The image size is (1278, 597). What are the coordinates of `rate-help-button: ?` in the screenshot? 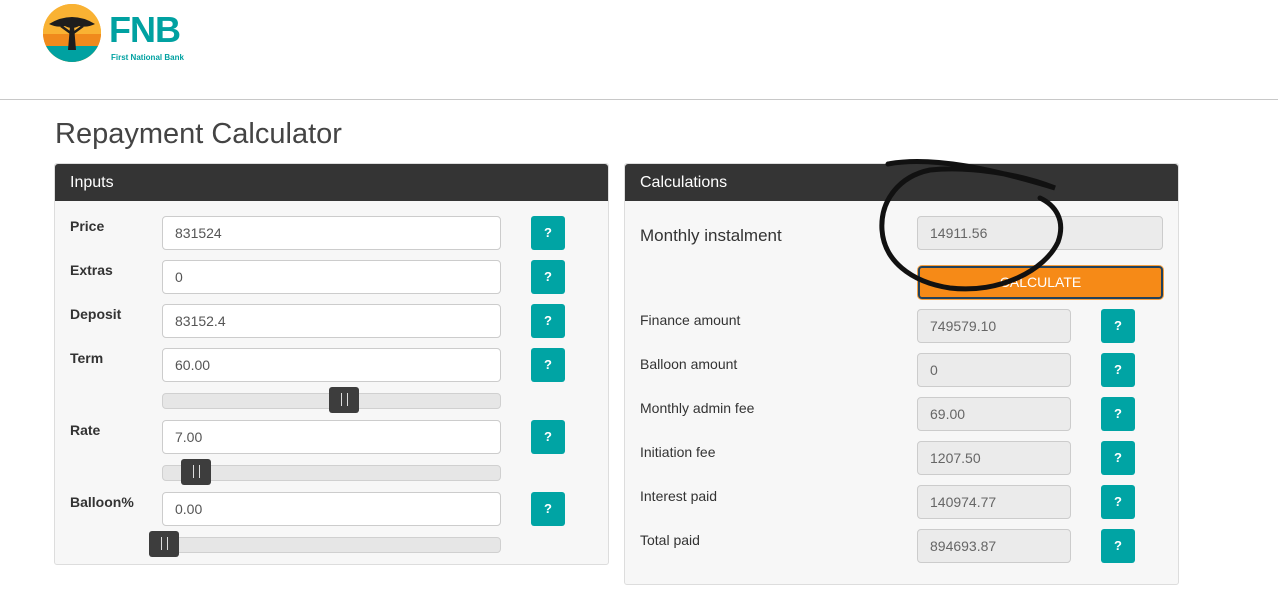 It's located at (548, 437).